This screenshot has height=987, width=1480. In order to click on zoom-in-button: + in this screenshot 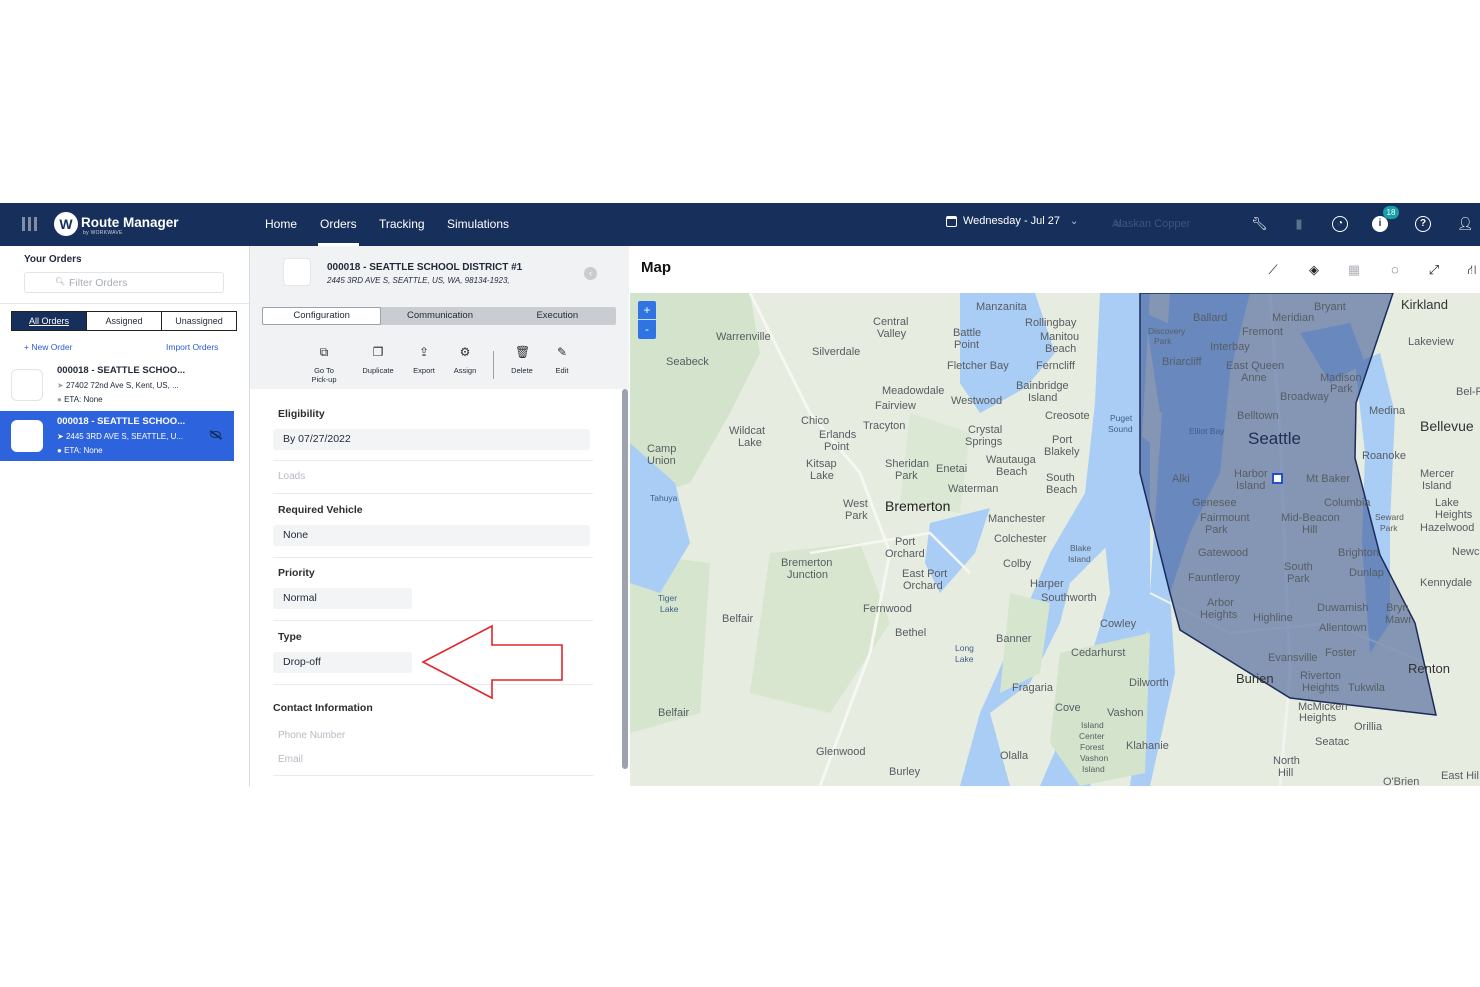, I will do `click(647, 310)`.